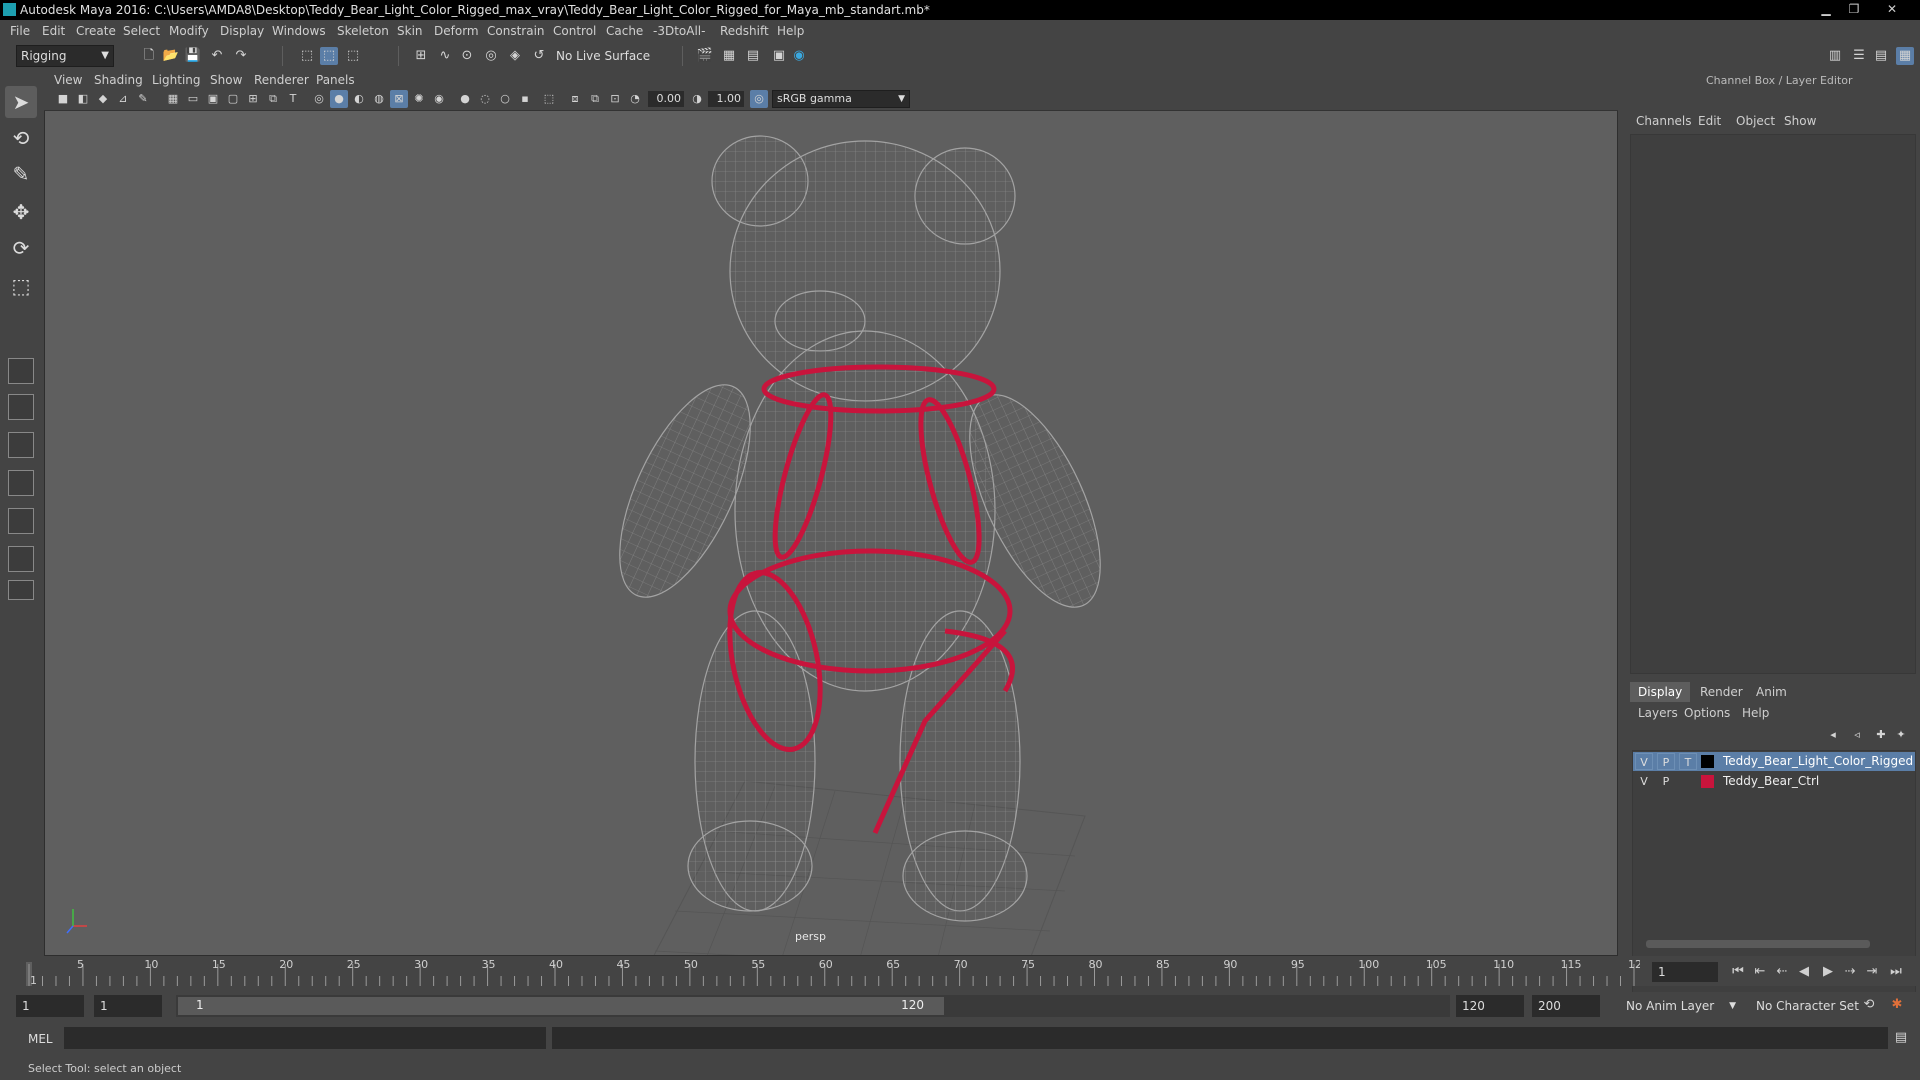 The width and height of the screenshot is (1920, 1080). What do you see at coordinates (21, 212) in the screenshot?
I see `move-tool-icon: ✥` at bounding box center [21, 212].